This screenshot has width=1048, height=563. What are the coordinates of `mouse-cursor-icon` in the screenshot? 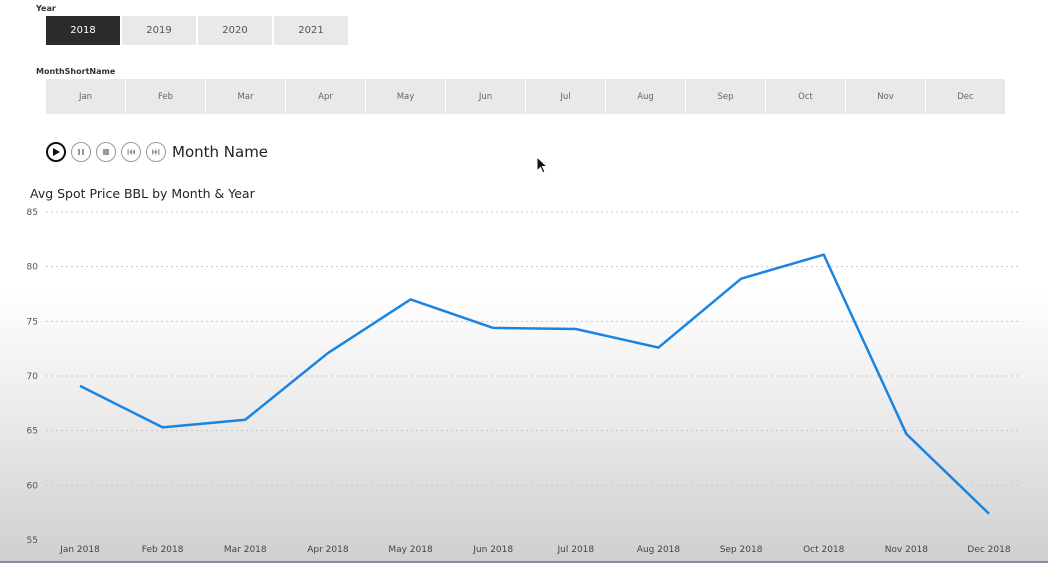 It's located at (542, 165).